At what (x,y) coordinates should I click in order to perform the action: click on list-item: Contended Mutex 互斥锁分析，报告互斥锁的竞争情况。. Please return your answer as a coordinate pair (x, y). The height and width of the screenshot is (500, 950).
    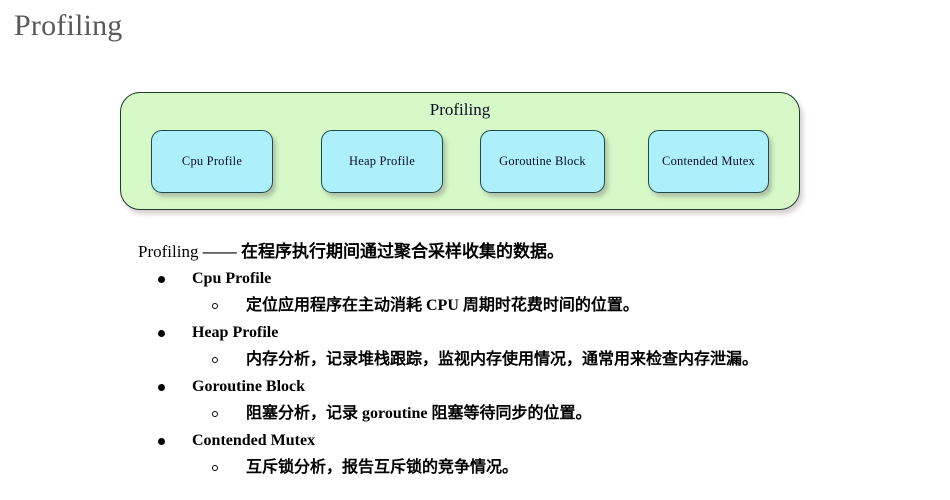
    Looking at the image, I should click on (538, 454).